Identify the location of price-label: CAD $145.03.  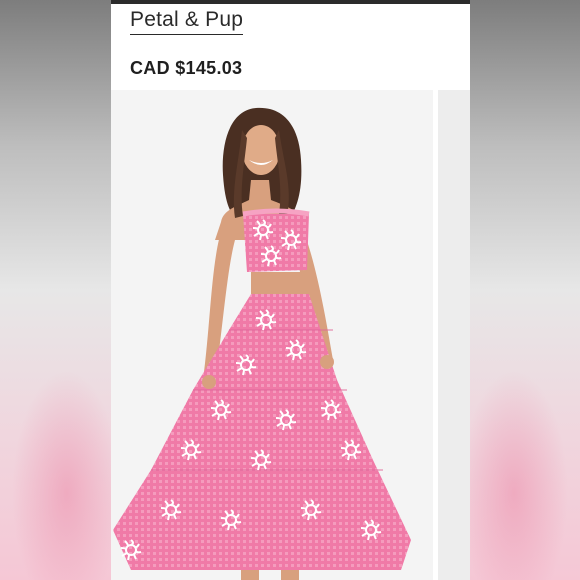
(186, 68).